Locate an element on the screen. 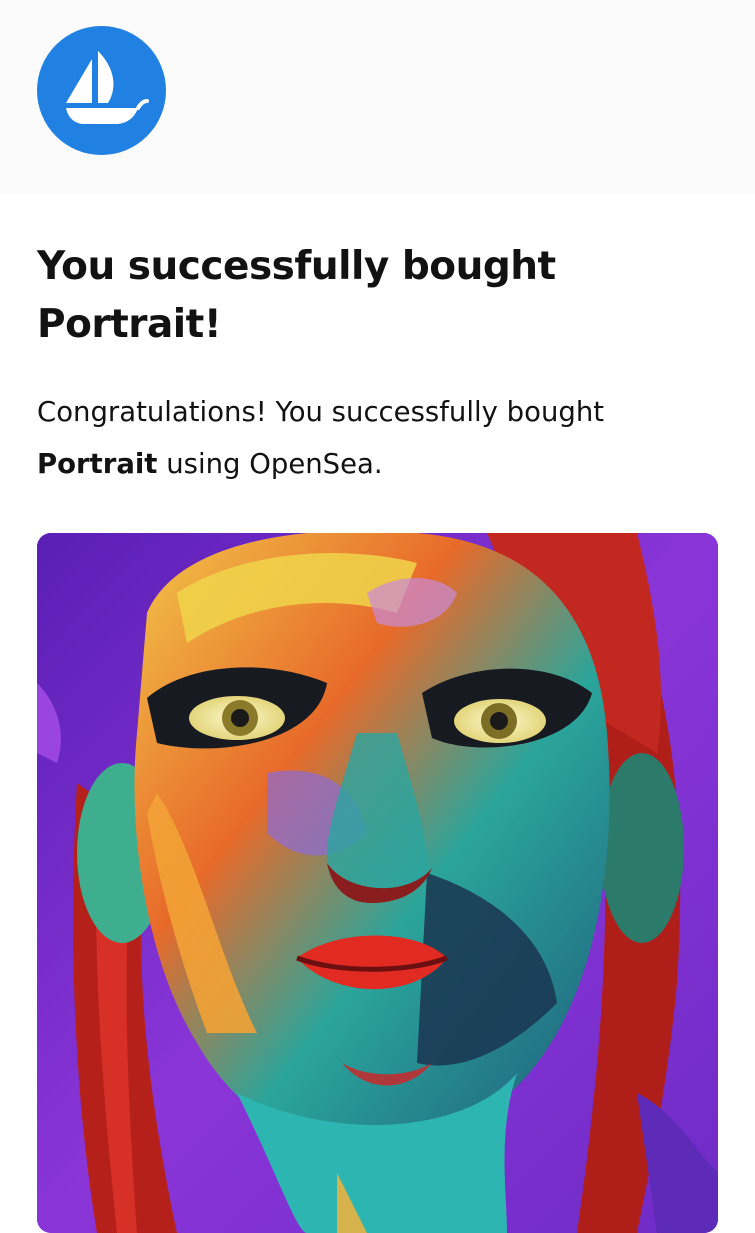 Image resolution: width=755 pixels, height=1233 pixels. message-prefix: Congratulations! You successfully bought is located at coordinates (321, 412).